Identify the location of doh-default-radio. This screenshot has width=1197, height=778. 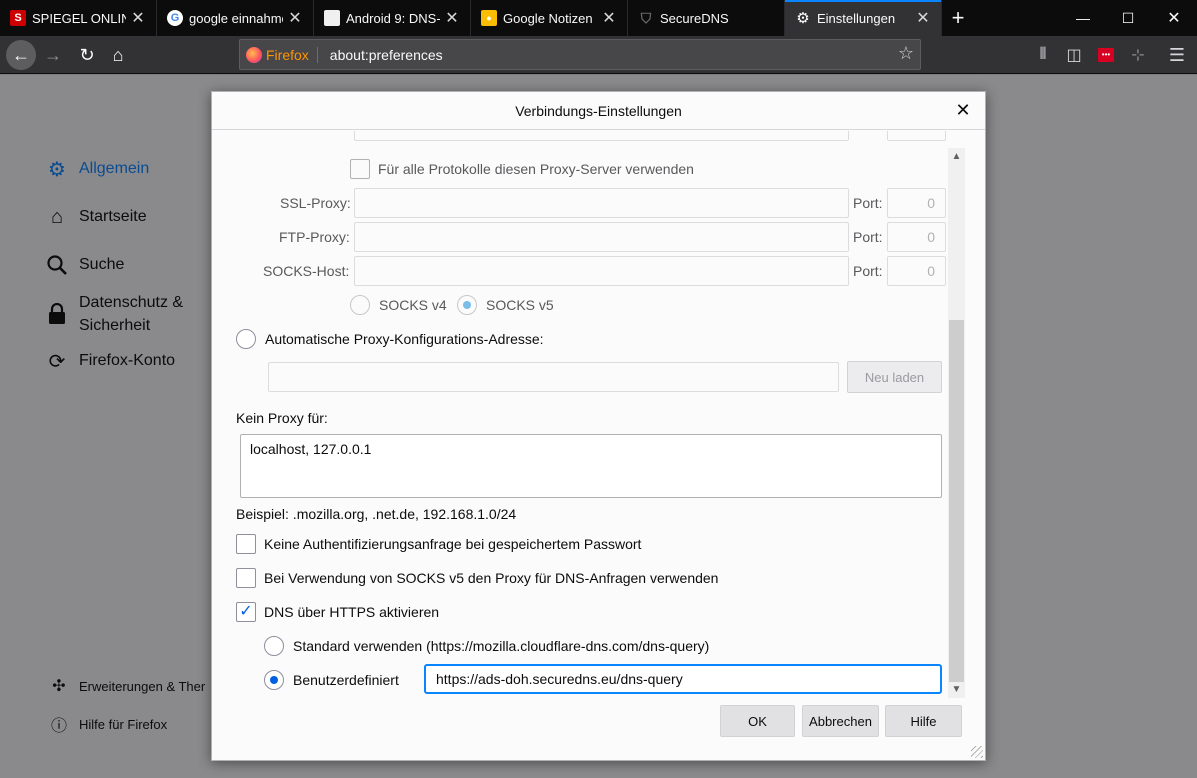
(274, 646).